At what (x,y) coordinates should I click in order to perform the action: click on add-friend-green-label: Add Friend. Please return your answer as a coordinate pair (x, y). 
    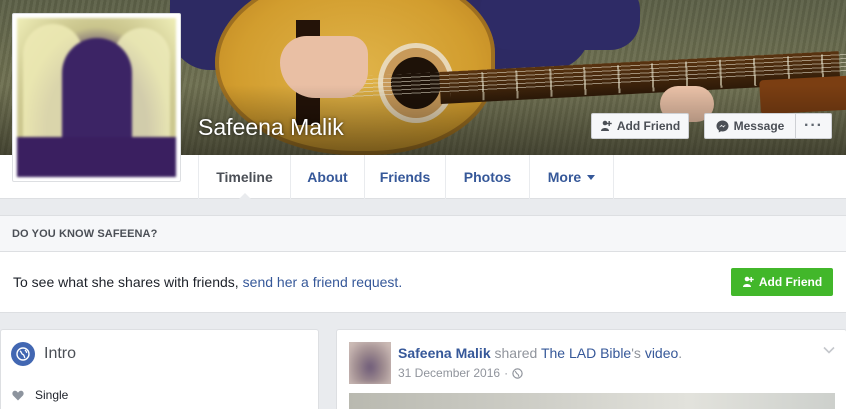
    Looking at the image, I should click on (790, 282).